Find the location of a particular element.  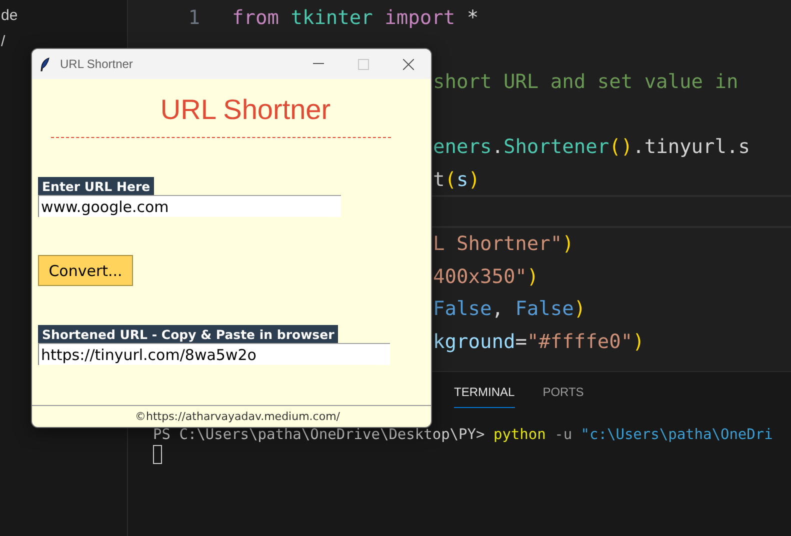

code-line: from tkinter import * is located at coordinates (355, 17).